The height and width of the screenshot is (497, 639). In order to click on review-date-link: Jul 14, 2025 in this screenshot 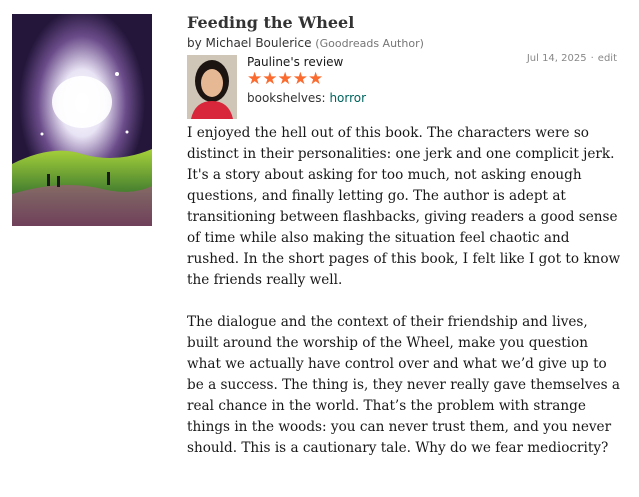, I will do `click(557, 58)`.